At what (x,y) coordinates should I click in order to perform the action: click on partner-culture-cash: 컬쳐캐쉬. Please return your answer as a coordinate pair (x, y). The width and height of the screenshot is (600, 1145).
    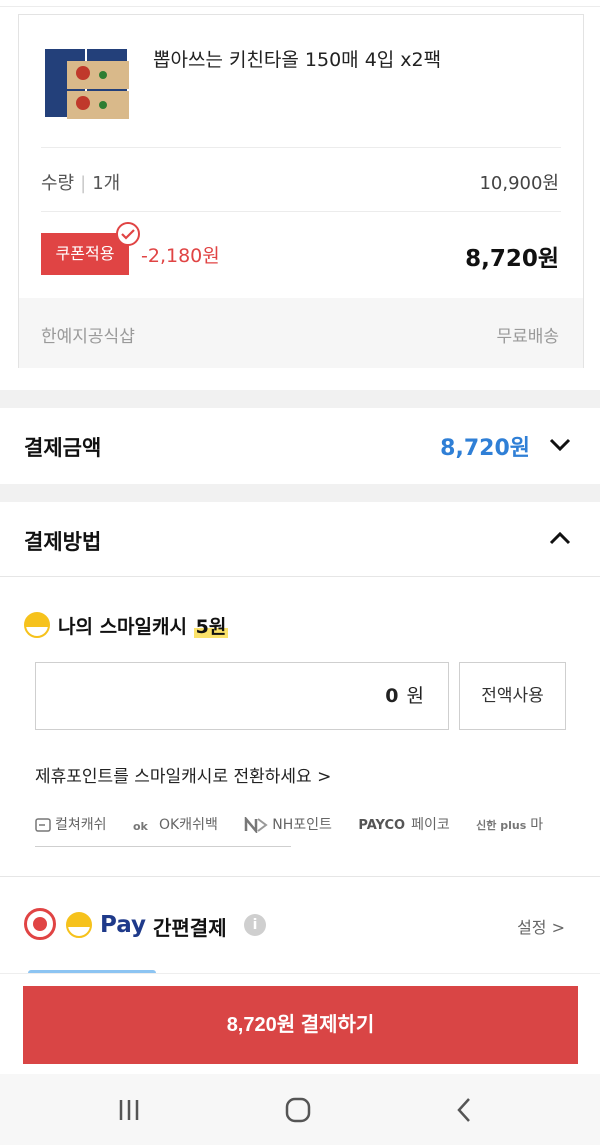
    Looking at the image, I should click on (71, 824).